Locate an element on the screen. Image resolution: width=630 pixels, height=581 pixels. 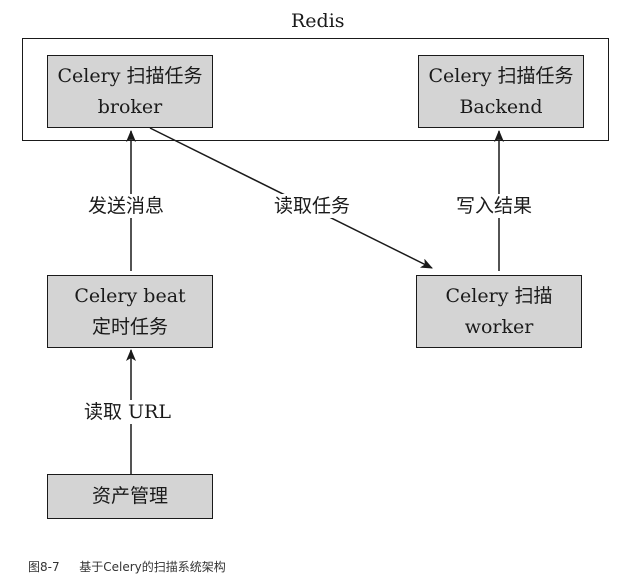
broker-node-line1: Celery 扫描任务 is located at coordinates (130, 75).